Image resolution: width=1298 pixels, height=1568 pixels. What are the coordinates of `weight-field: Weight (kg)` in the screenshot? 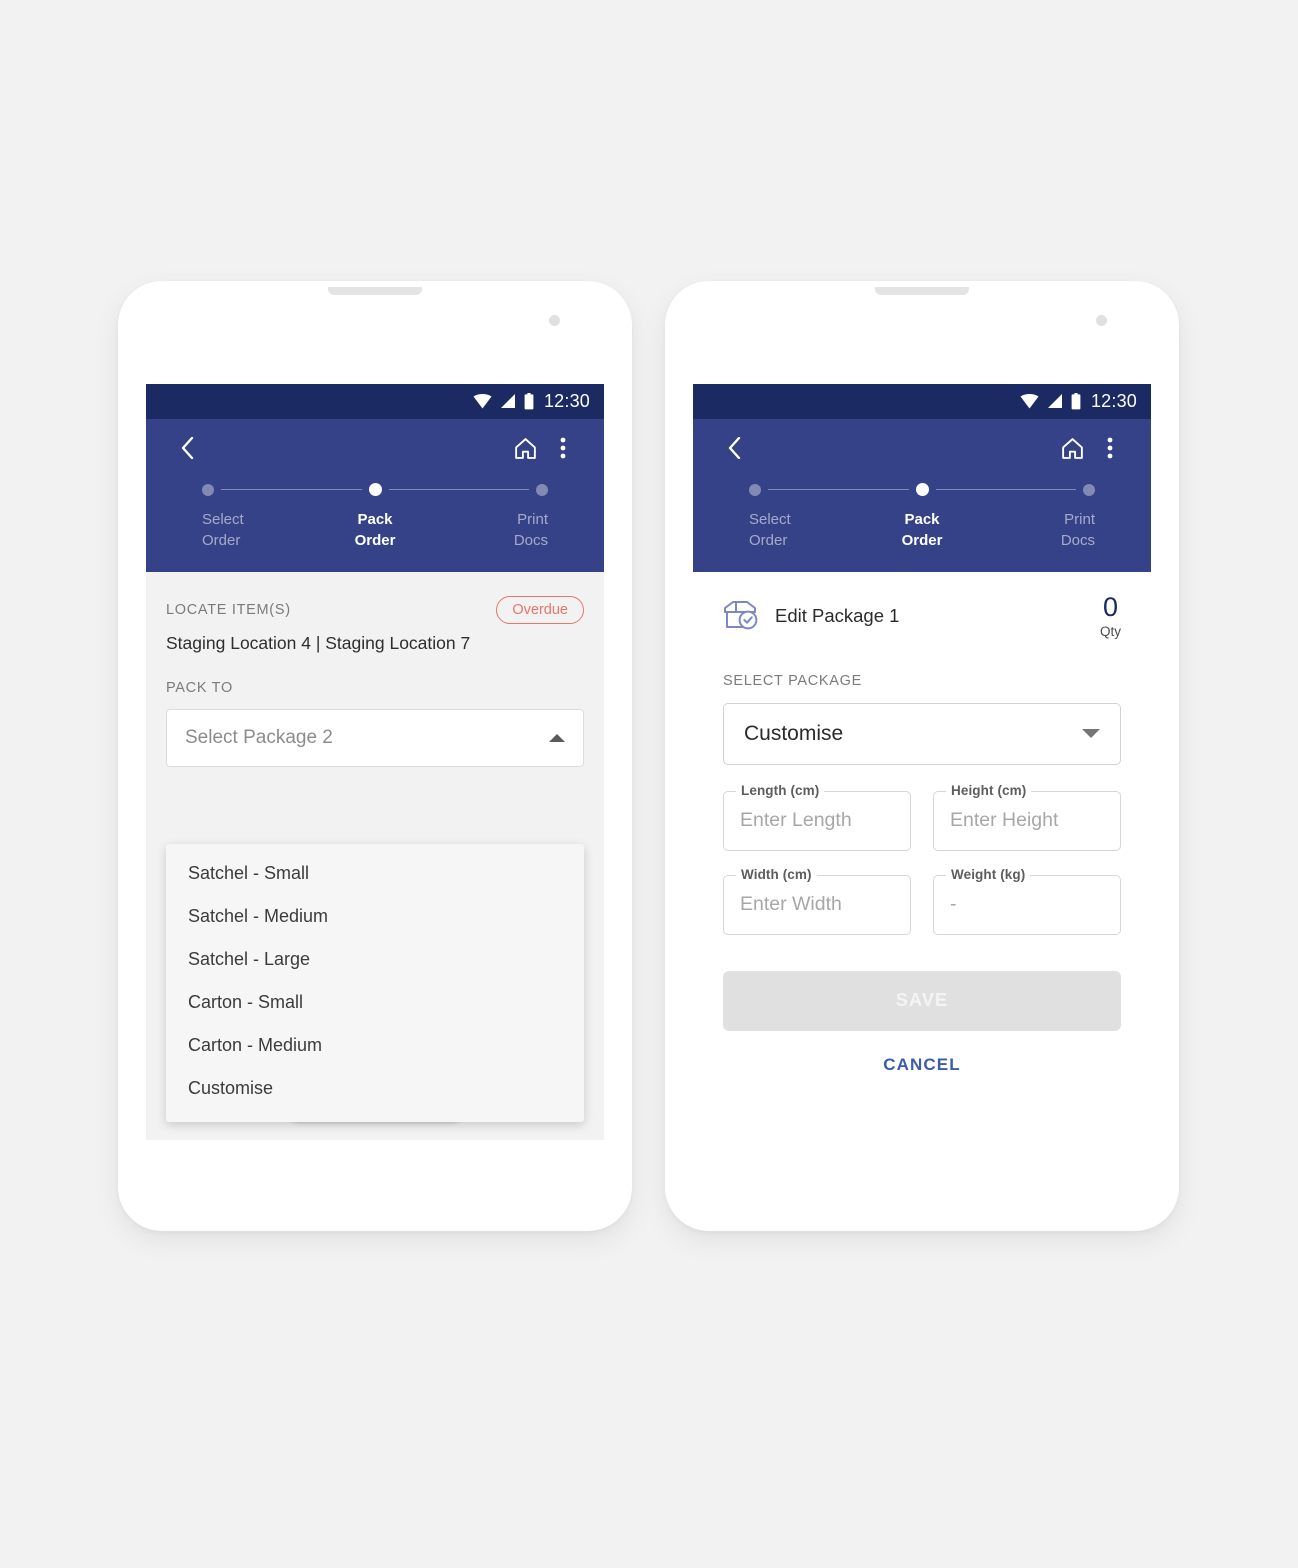 It's located at (1027, 900).